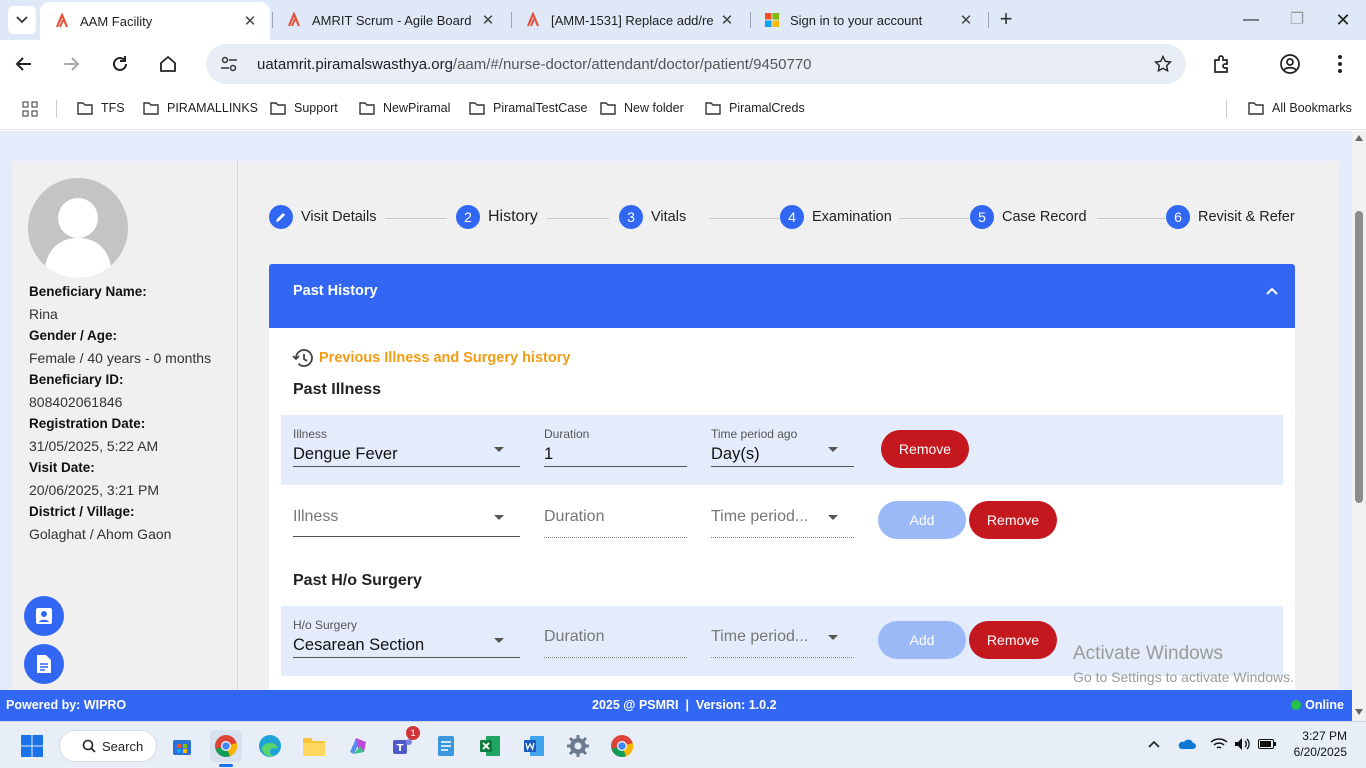 This screenshot has height=768, width=1366. I want to click on site-settings-icon, so click(229, 64).